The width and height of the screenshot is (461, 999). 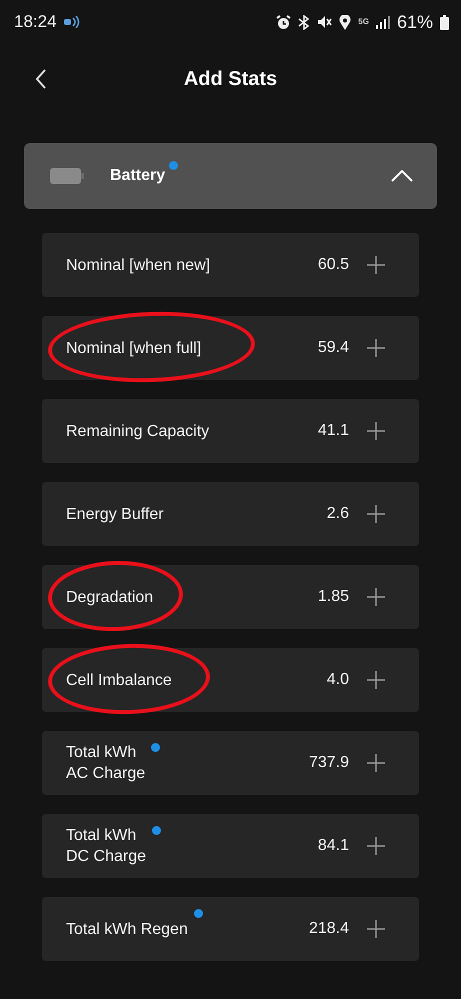 I want to click on stat-label: Energy Buffer, so click(x=115, y=514).